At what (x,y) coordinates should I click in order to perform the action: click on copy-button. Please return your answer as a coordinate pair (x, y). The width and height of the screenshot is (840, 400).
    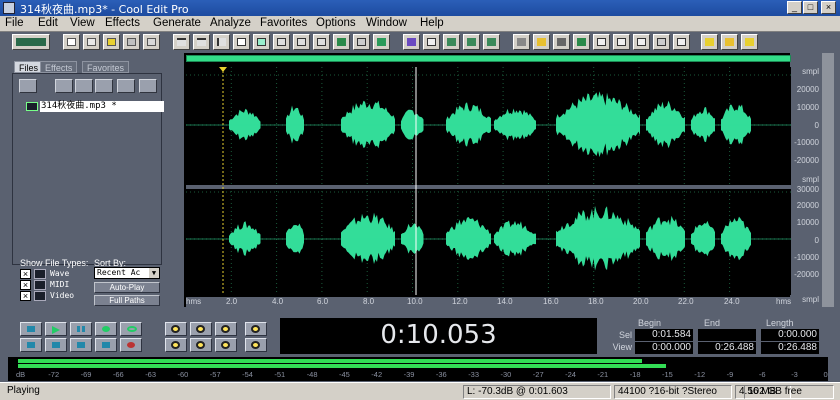
    Looking at the image, I should click on (241, 42).